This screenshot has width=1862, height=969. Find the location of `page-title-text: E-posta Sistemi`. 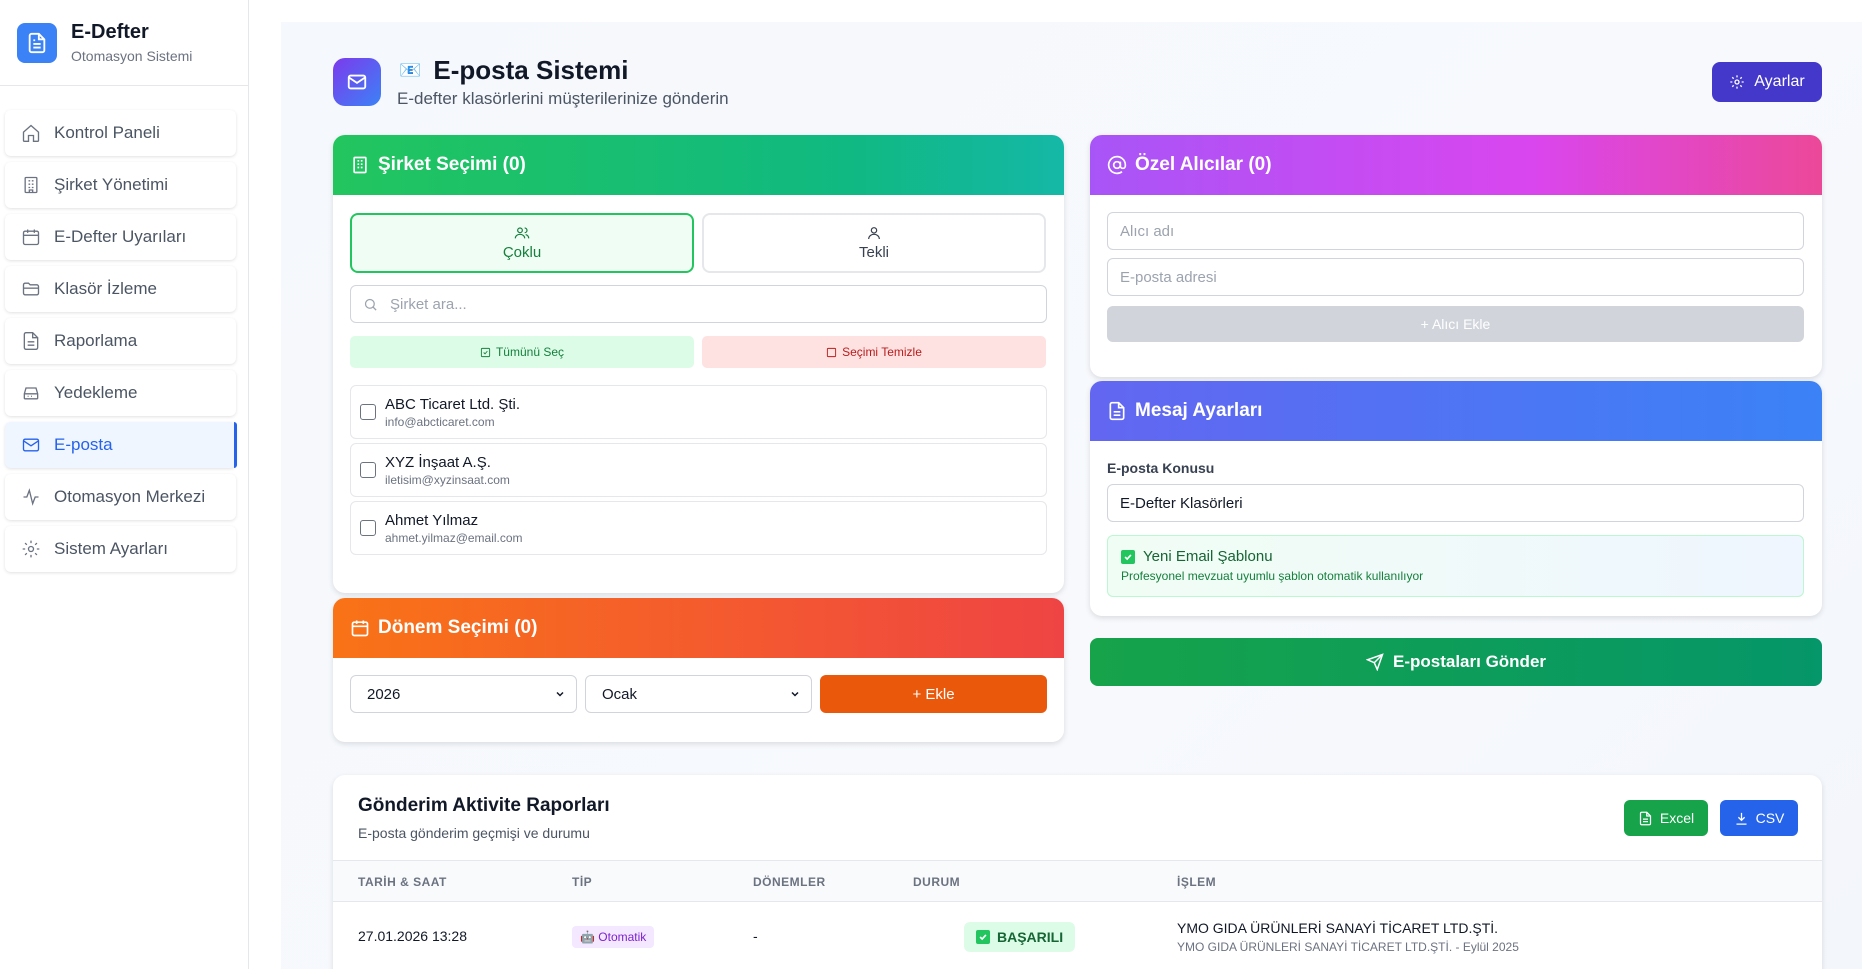

page-title-text: E-posta Sistemi is located at coordinates (531, 70).